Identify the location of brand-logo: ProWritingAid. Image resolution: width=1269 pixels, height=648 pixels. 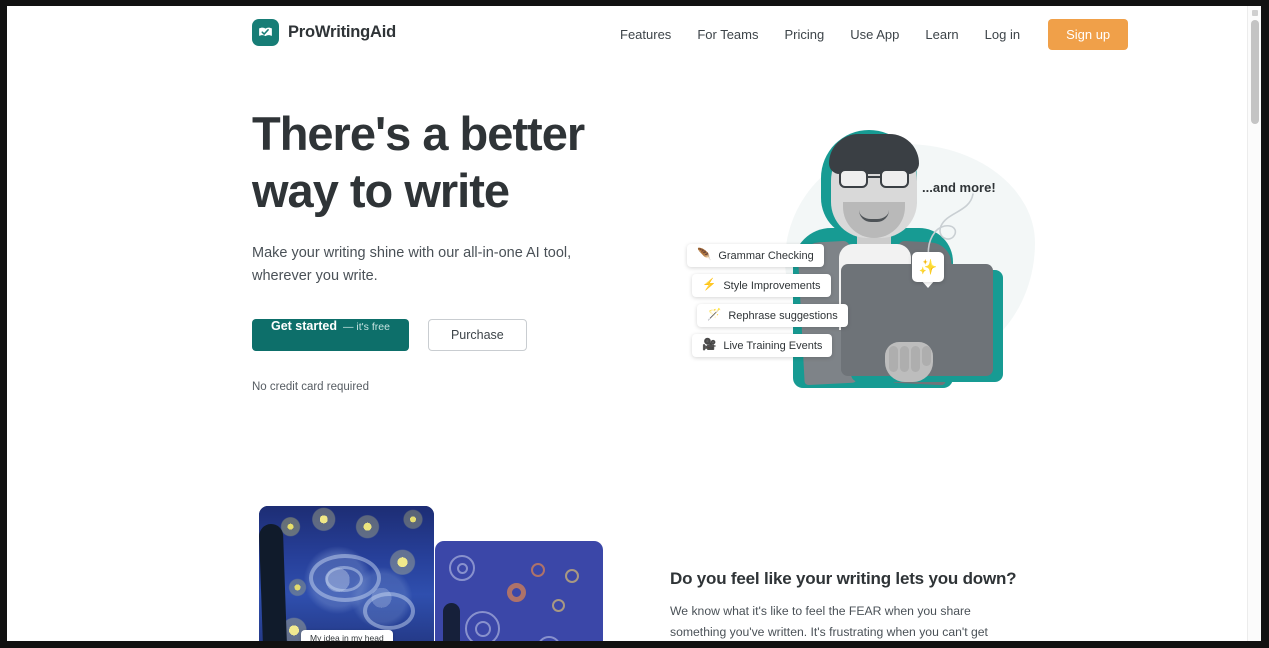
(324, 32).